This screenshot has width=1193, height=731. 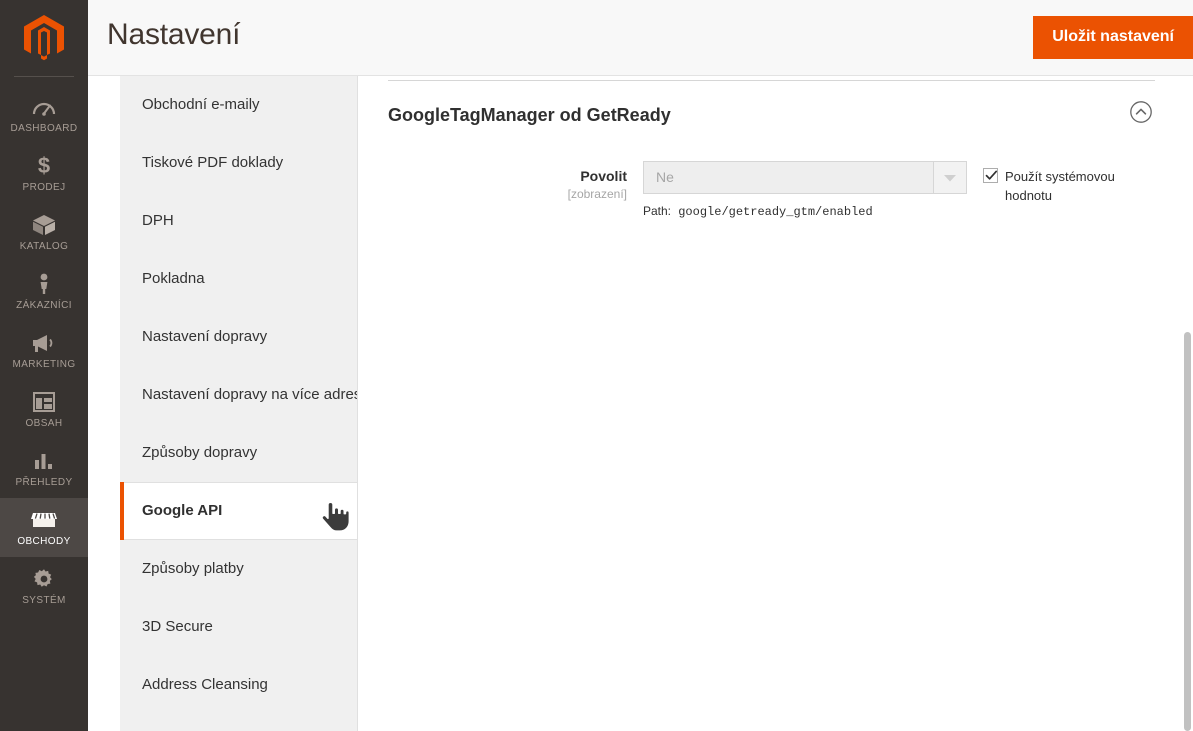 What do you see at coordinates (771, 112) in the screenshot?
I see `section-header-googletagmanager: GoogleTagManager od GetReady` at bounding box center [771, 112].